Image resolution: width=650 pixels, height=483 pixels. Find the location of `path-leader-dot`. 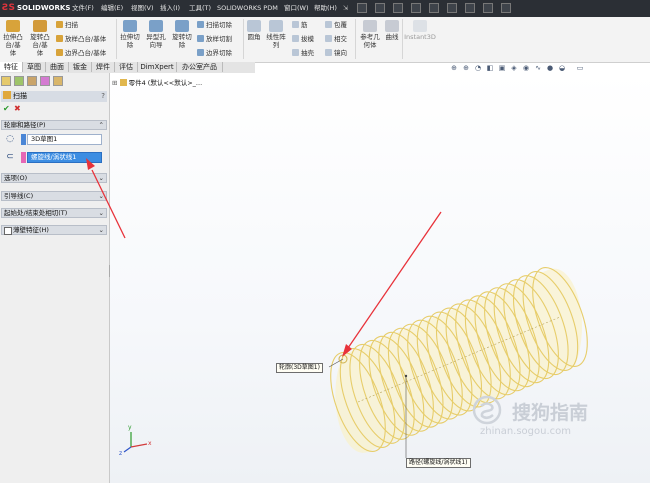

path-leader-dot is located at coordinates (406, 376).